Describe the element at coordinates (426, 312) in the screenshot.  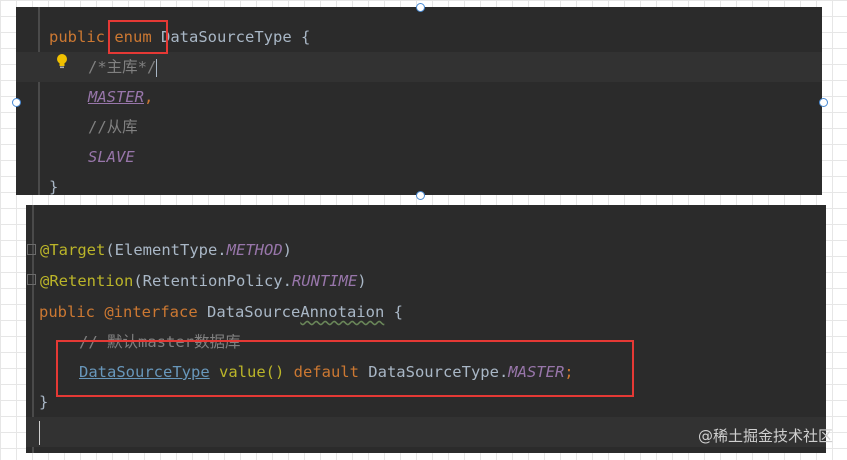
I see `code-line-3: public @interface DataSourceAnnotaion {` at that location.